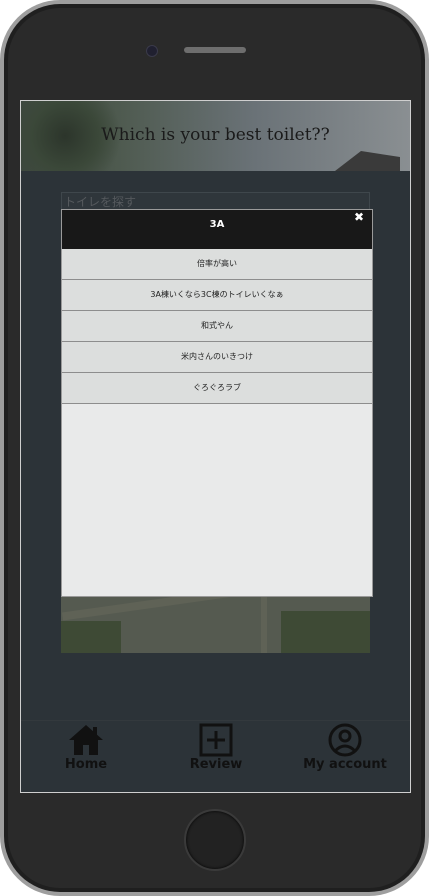 The image size is (429, 896). What do you see at coordinates (359, 217) in the screenshot?
I see `close-icon: ✖` at bounding box center [359, 217].